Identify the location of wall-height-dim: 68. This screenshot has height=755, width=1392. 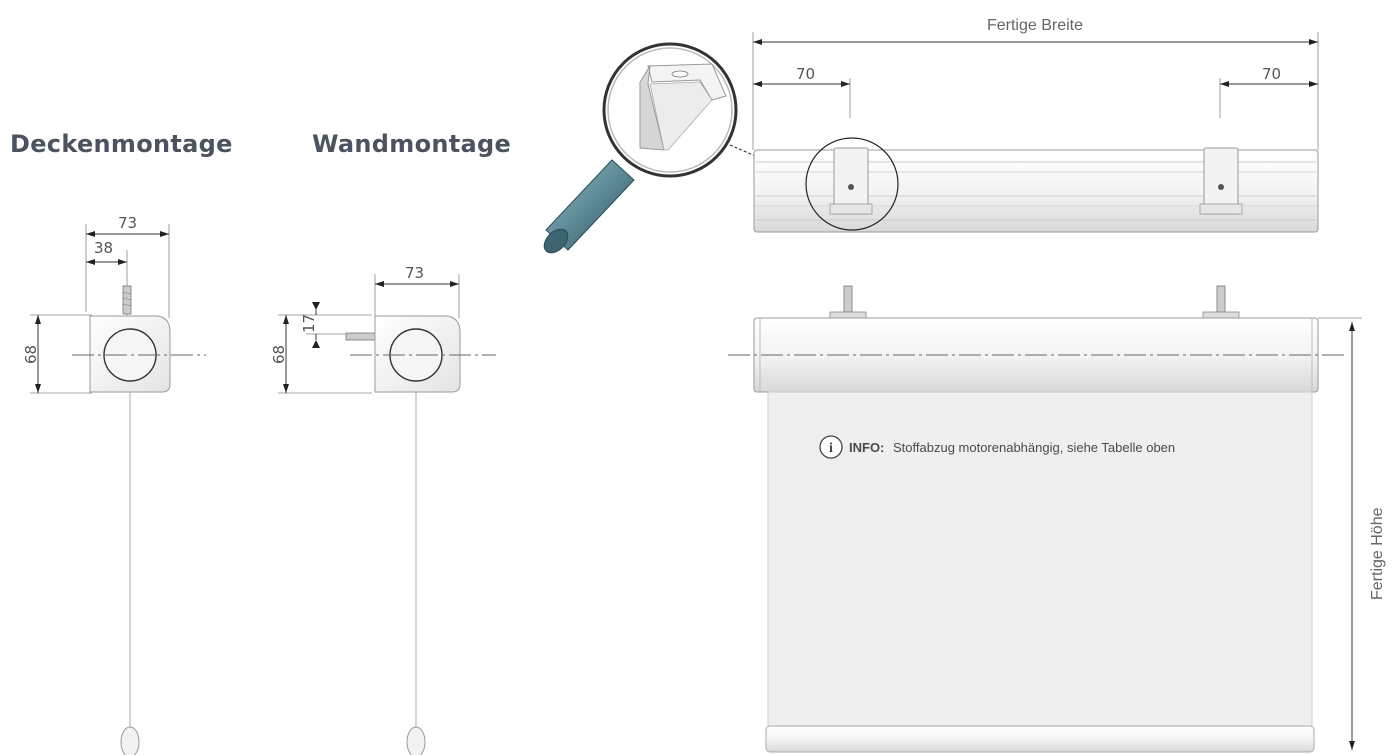
(279, 354).